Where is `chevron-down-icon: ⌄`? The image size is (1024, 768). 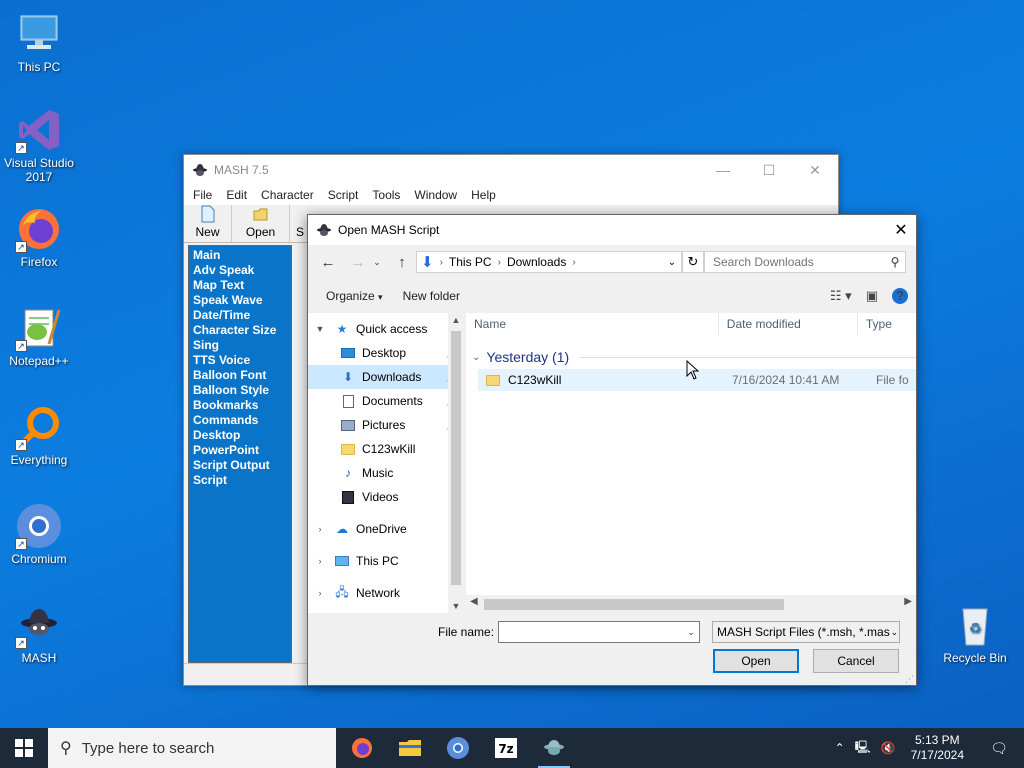
chevron-down-icon: ⌄ is located at coordinates (691, 632).